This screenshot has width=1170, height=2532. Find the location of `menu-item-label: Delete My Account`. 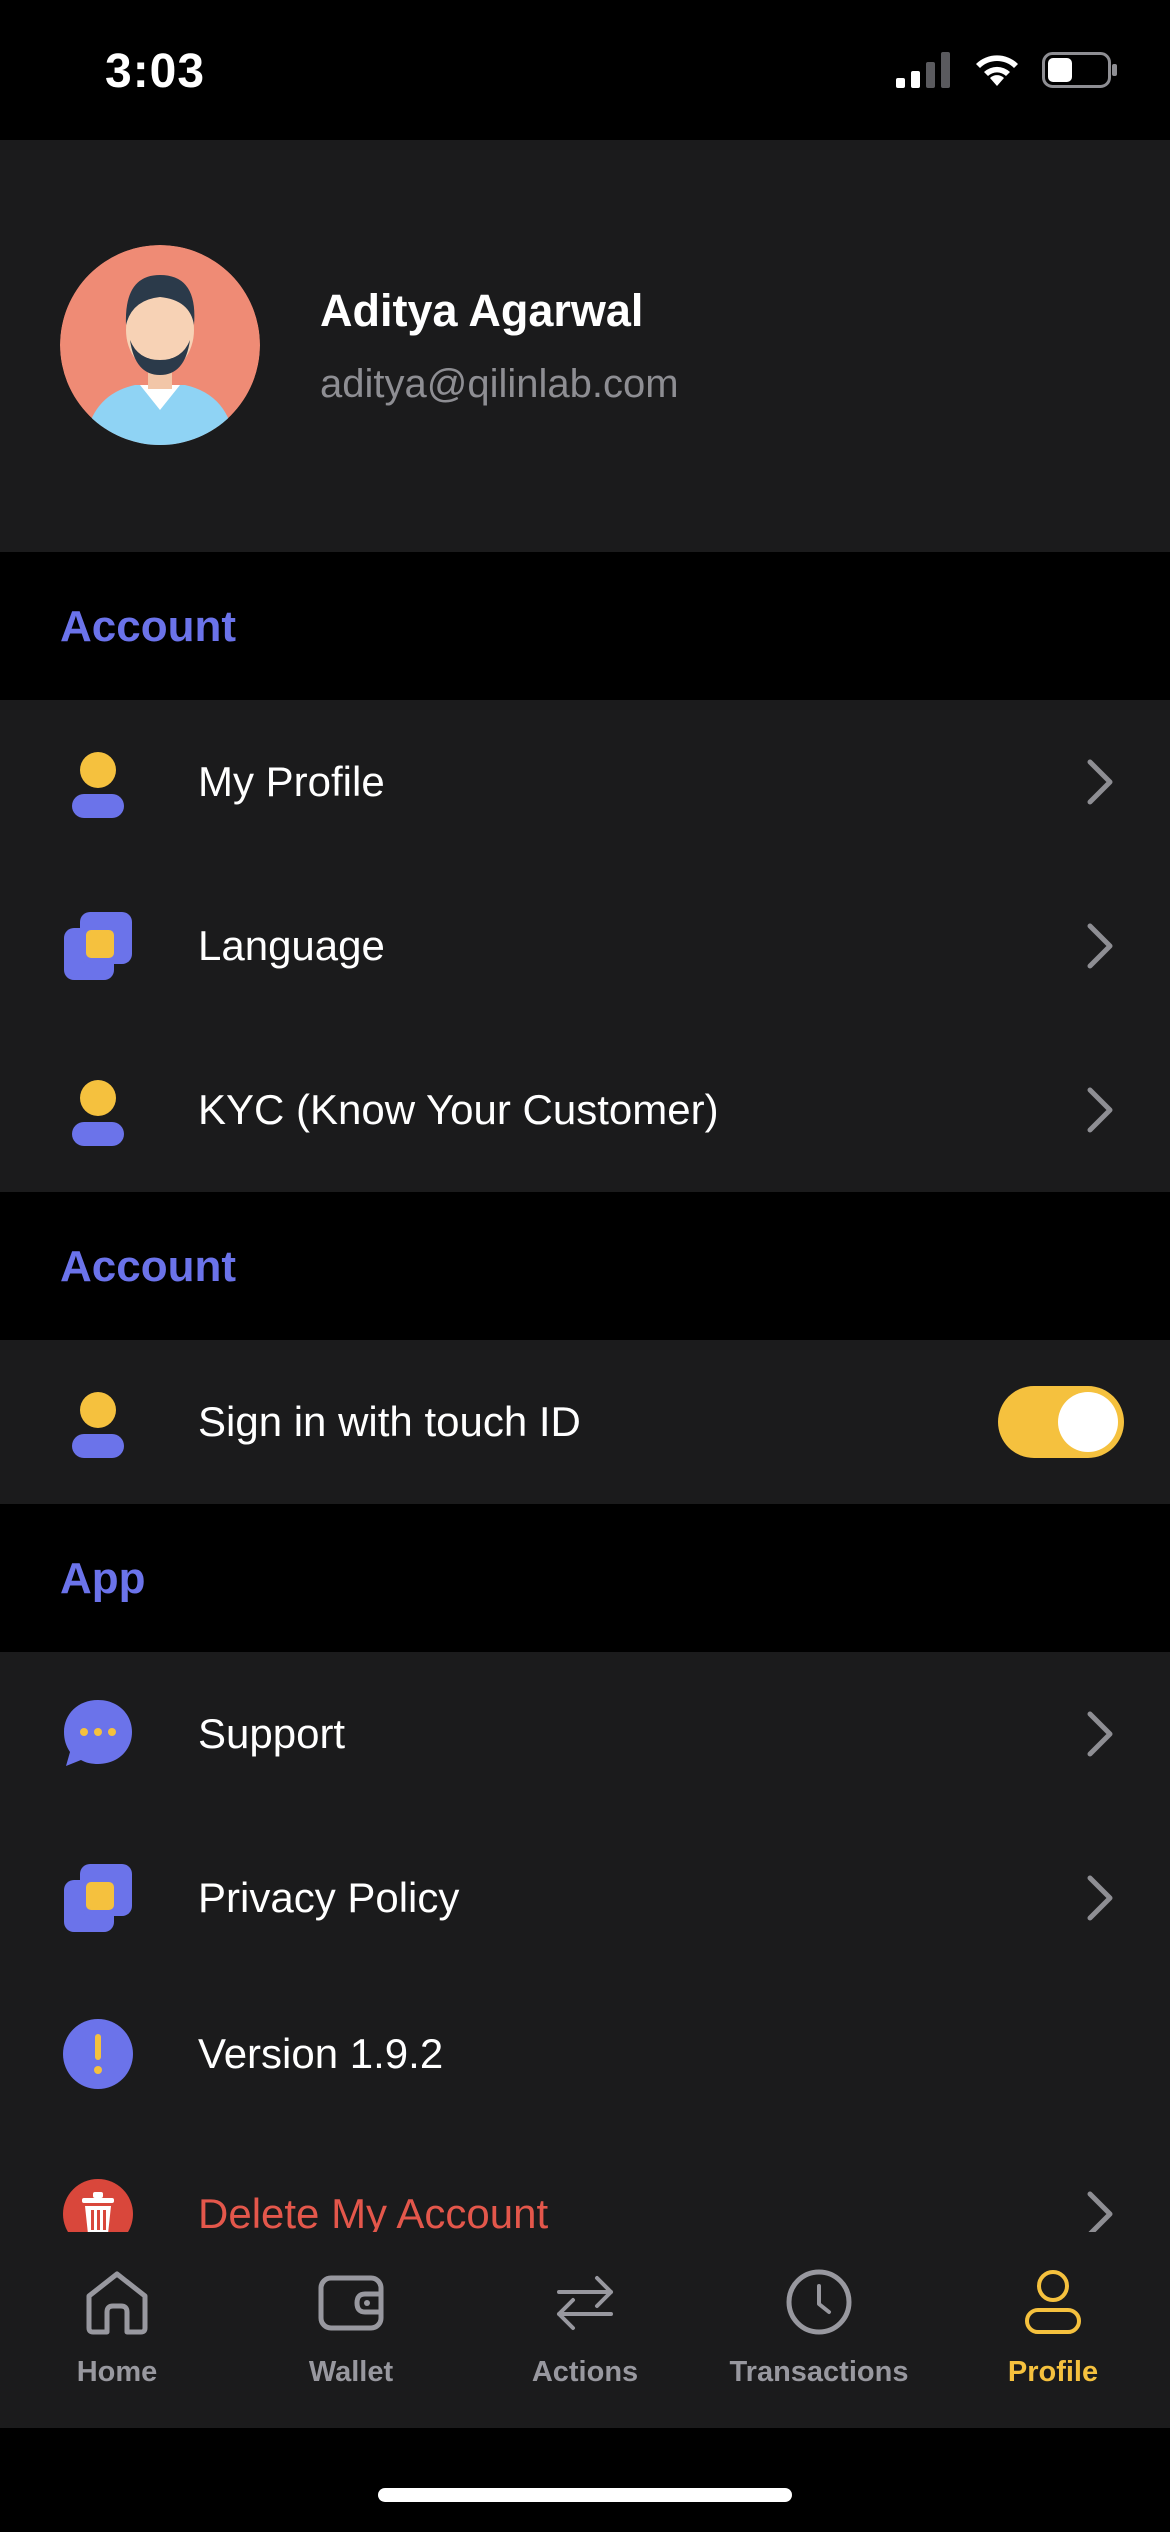

menu-item-label: Delete My Account is located at coordinates (373, 2211).